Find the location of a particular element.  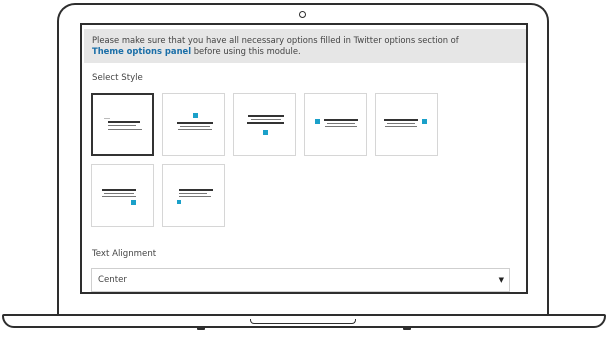

text-alignment-select: Center ▼ is located at coordinates (300, 280).